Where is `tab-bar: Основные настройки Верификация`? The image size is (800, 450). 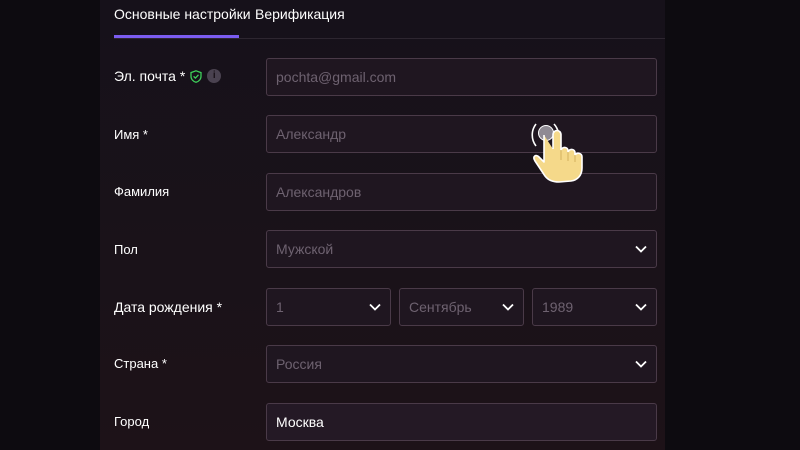
tab-bar: Основные настройки Верификация is located at coordinates (389, 19).